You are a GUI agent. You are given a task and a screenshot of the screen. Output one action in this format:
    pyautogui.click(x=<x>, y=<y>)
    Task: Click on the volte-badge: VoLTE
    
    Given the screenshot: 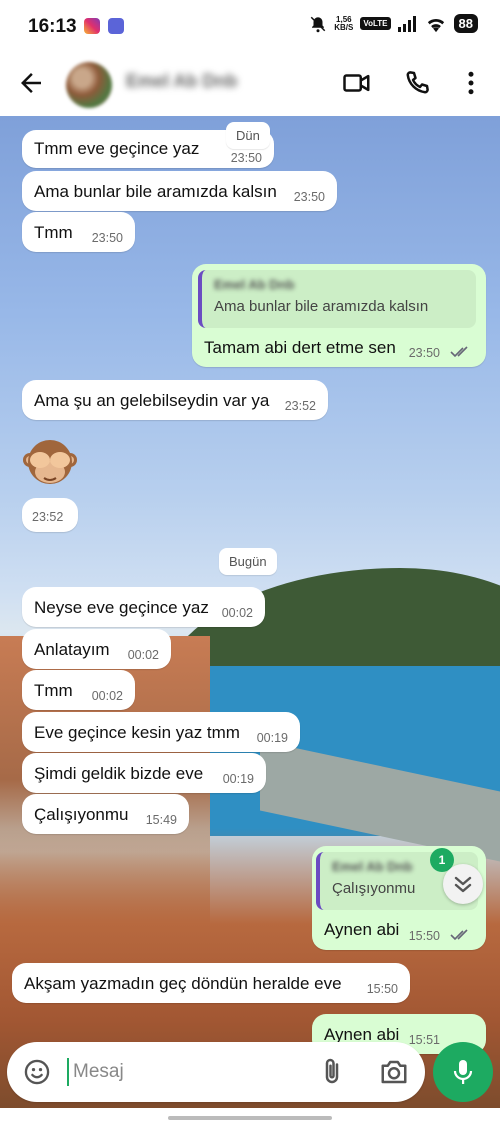 What is the action you would take?
    pyautogui.click(x=375, y=23)
    